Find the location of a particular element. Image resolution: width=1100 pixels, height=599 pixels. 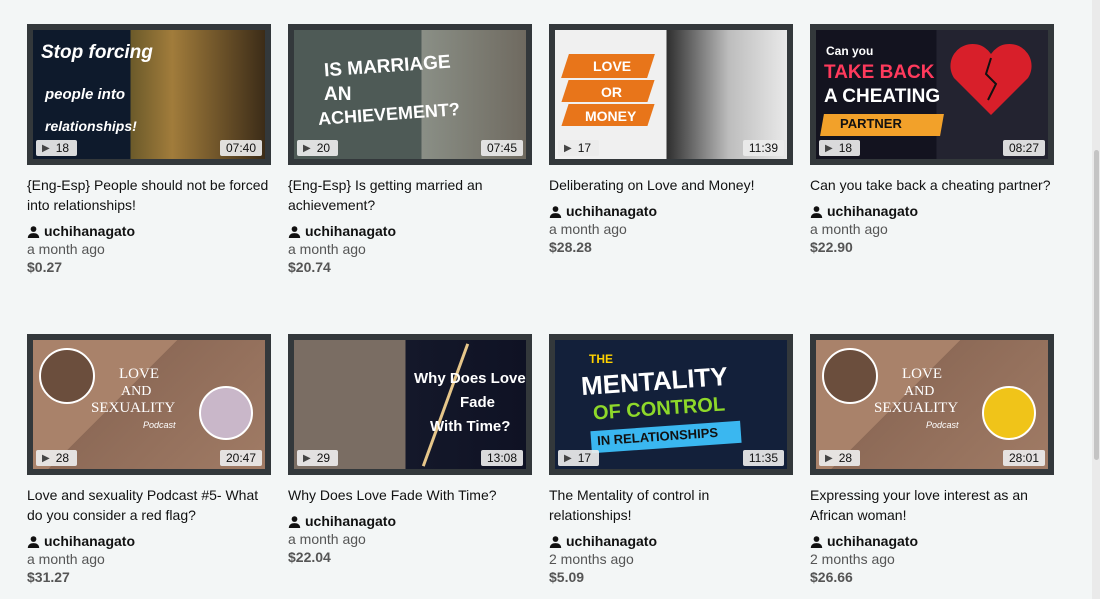

video-thumbnail: LOVE AND SEXUALITY Podcast ▶ 28 28:01 is located at coordinates (932, 404).